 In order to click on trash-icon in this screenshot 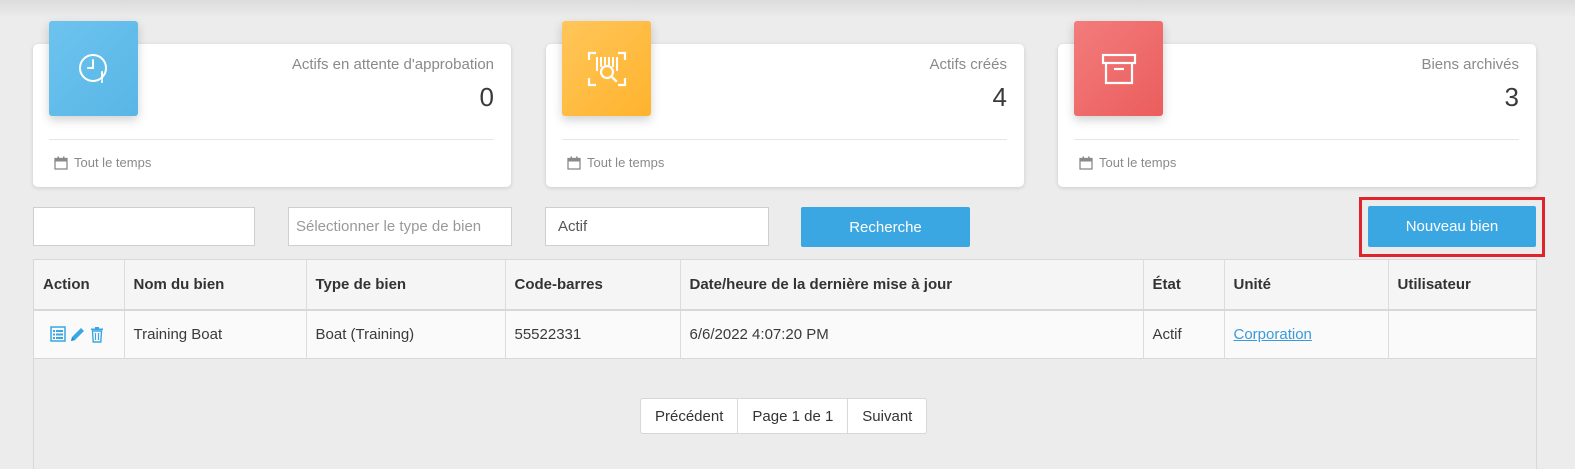, I will do `click(97, 334)`.